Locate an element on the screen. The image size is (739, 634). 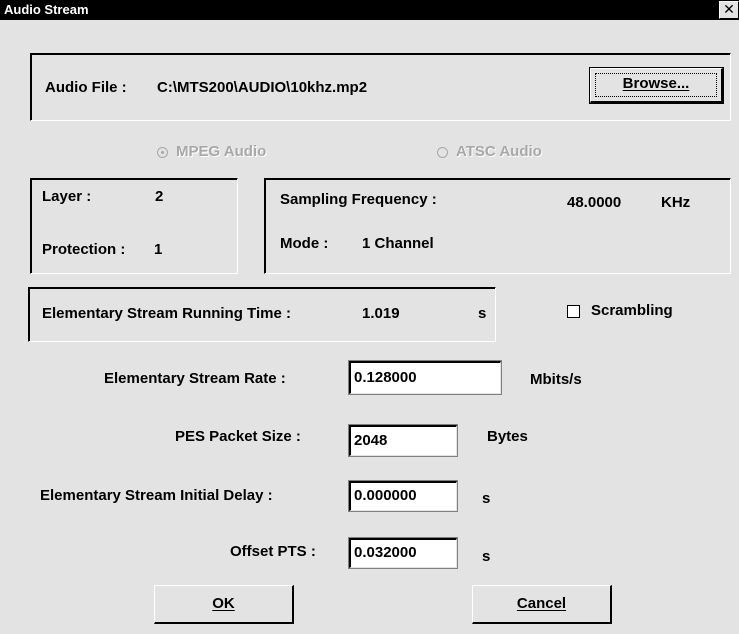
protection-label: Protection : is located at coordinates (84, 249).